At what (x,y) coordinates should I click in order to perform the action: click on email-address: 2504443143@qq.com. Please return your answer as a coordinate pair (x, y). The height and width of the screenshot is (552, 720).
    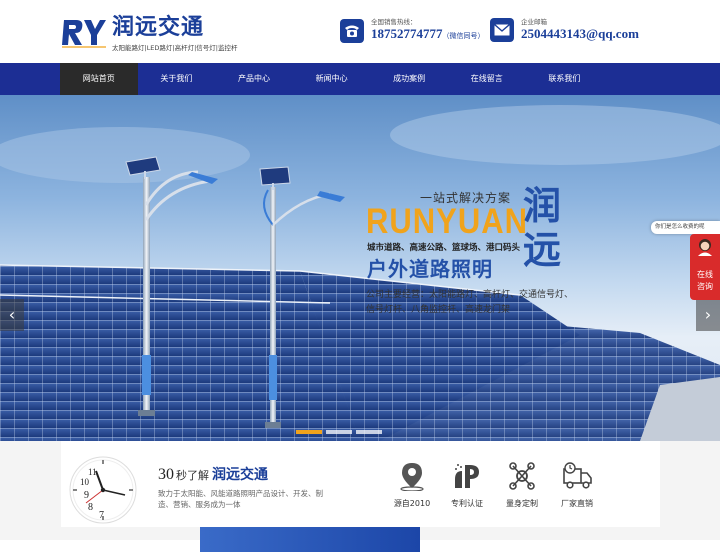
    Looking at the image, I should click on (580, 34).